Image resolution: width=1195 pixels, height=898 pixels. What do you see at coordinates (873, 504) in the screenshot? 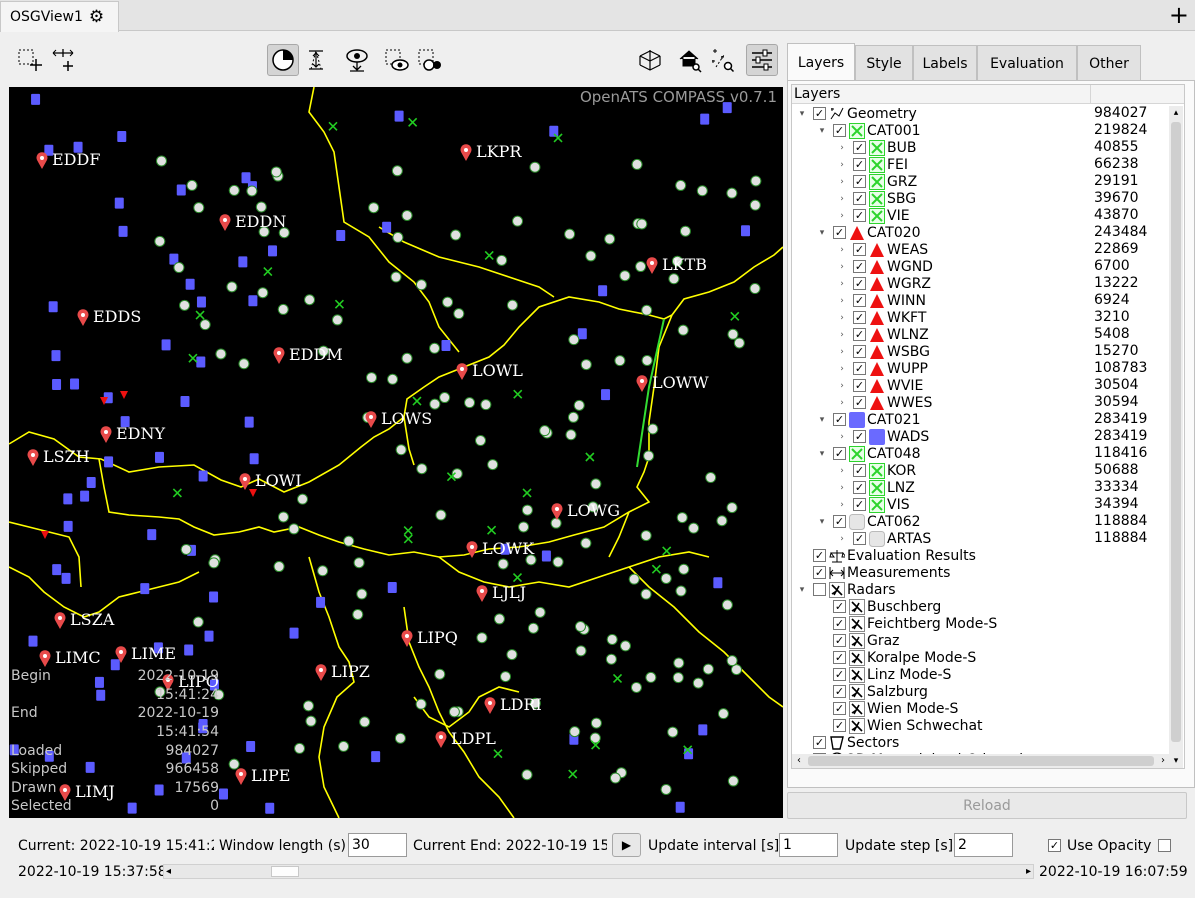
I see `layer-row: › ✓ VIS` at bounding box center [873, 504].